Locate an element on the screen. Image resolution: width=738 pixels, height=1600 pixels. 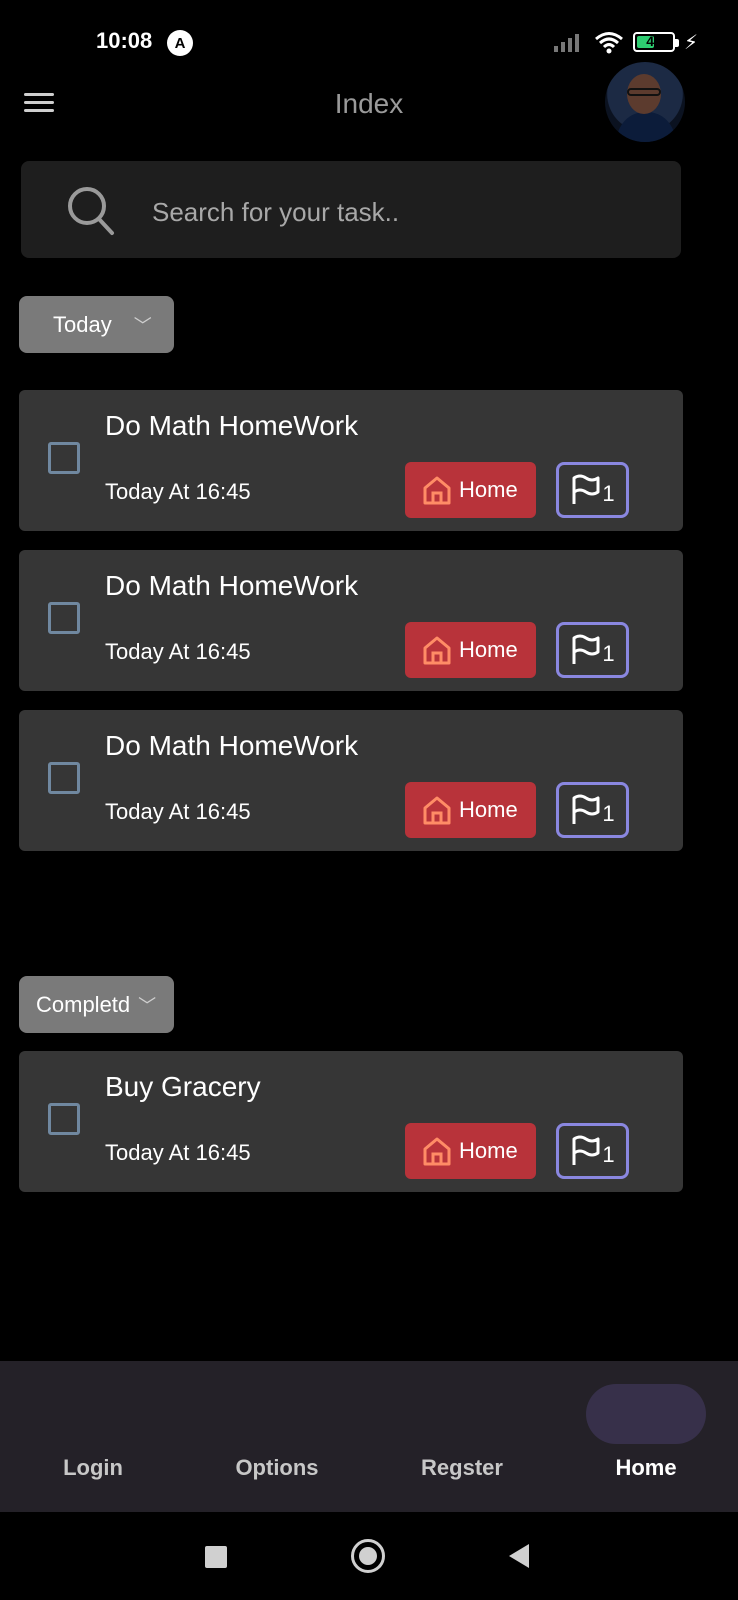
today-filter-dropdown: Today ﹀ is located at coordinates (96, 324).